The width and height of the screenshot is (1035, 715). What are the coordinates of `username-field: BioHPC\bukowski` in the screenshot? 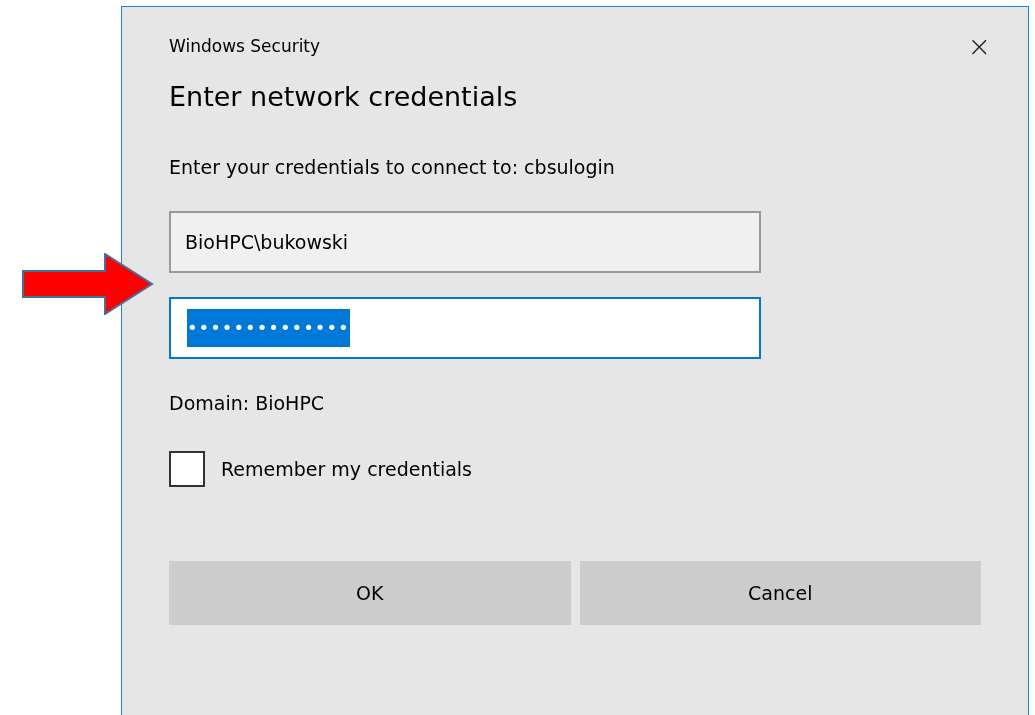 It's located at (465, 242).